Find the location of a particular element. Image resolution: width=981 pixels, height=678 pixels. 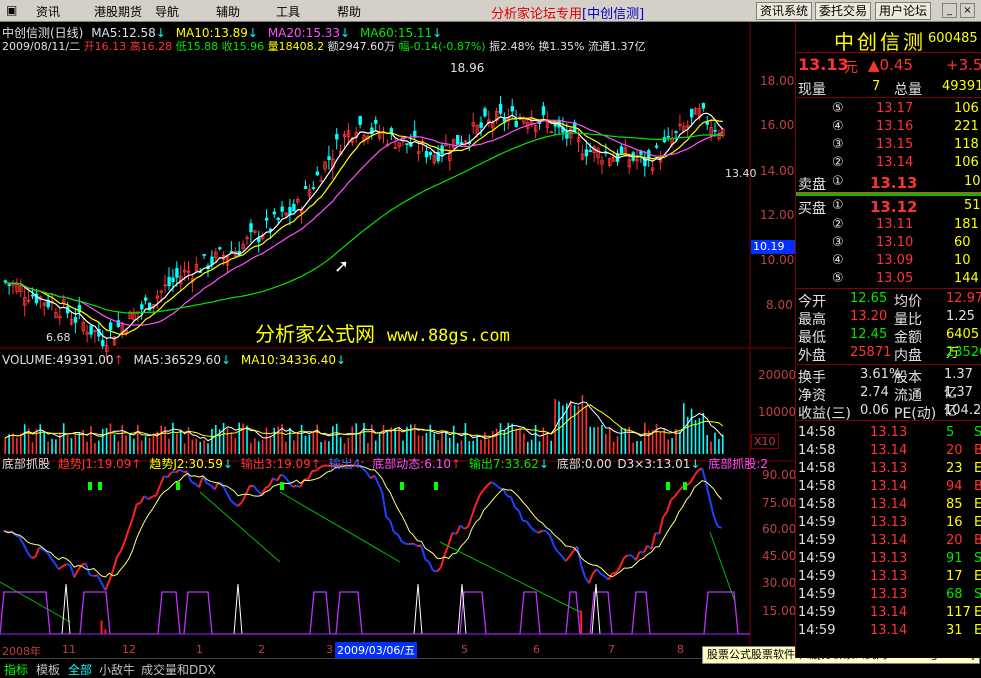

price-axis-label: 16.00 is located at coordinates (777, 125).